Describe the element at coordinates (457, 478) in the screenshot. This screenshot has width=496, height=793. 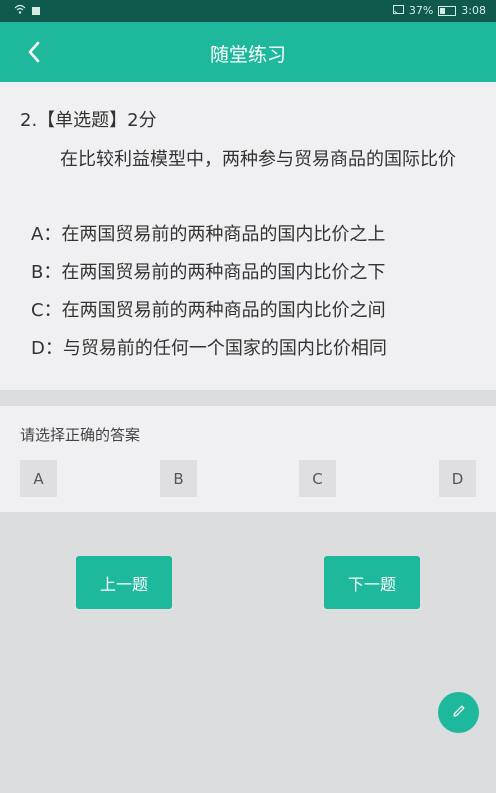
I see `answer-button-d: D` at that location.